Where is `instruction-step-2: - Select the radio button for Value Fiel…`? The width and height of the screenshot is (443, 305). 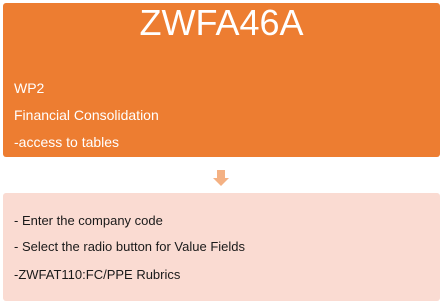 instruction-step-2: - Select the radio button for Value Fiel… is located at coordinates (129, 246).